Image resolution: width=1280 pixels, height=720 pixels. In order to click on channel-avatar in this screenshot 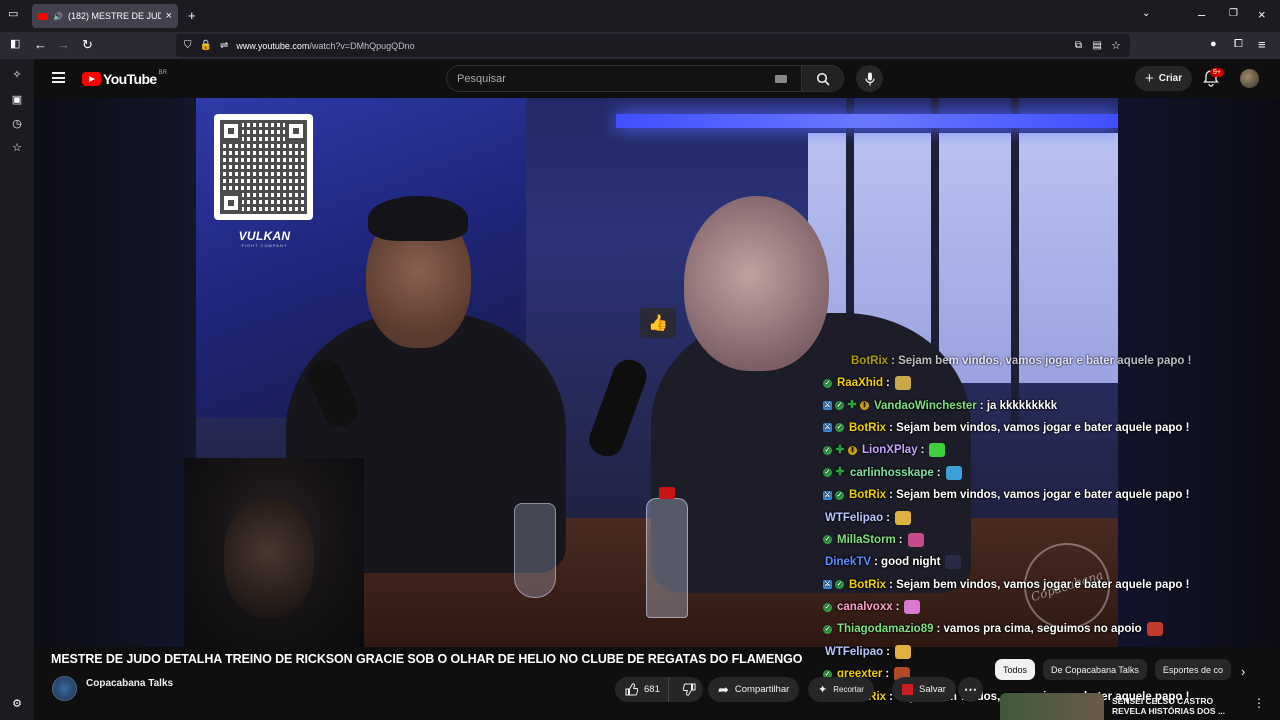, I will do `click(64, 688)`.